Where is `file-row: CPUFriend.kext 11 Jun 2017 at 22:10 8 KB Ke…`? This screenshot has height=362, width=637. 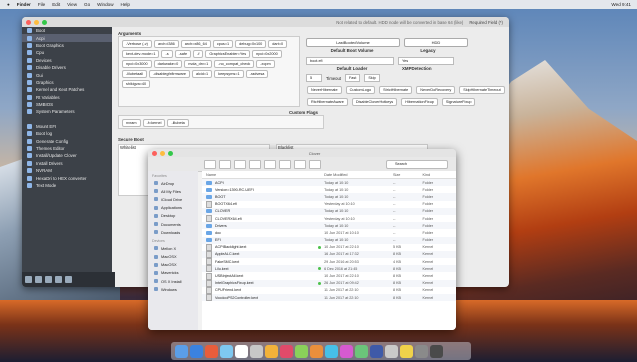
file-row: CPUFriend.kext 11 Jun 2017 at 22:10 8 KB Ke… is located at coordinates (329, 290).